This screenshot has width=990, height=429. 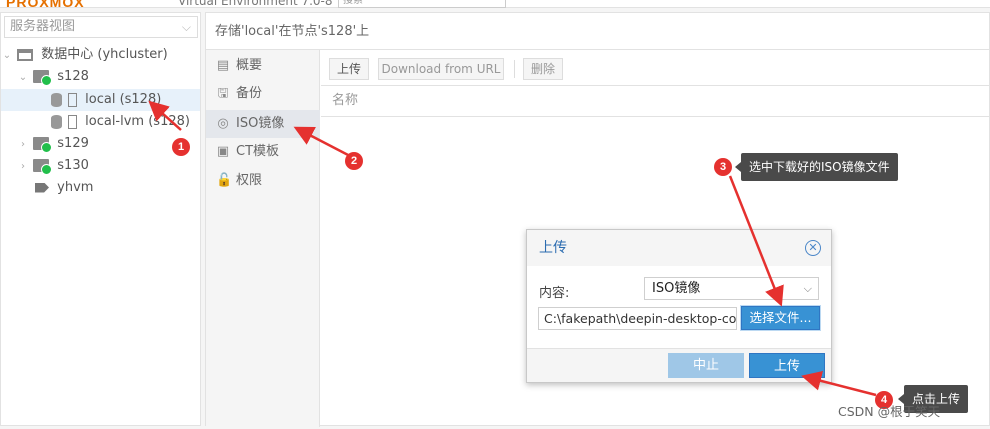 I want to click on summary-icon: ▤, so click(x=223, y=65).